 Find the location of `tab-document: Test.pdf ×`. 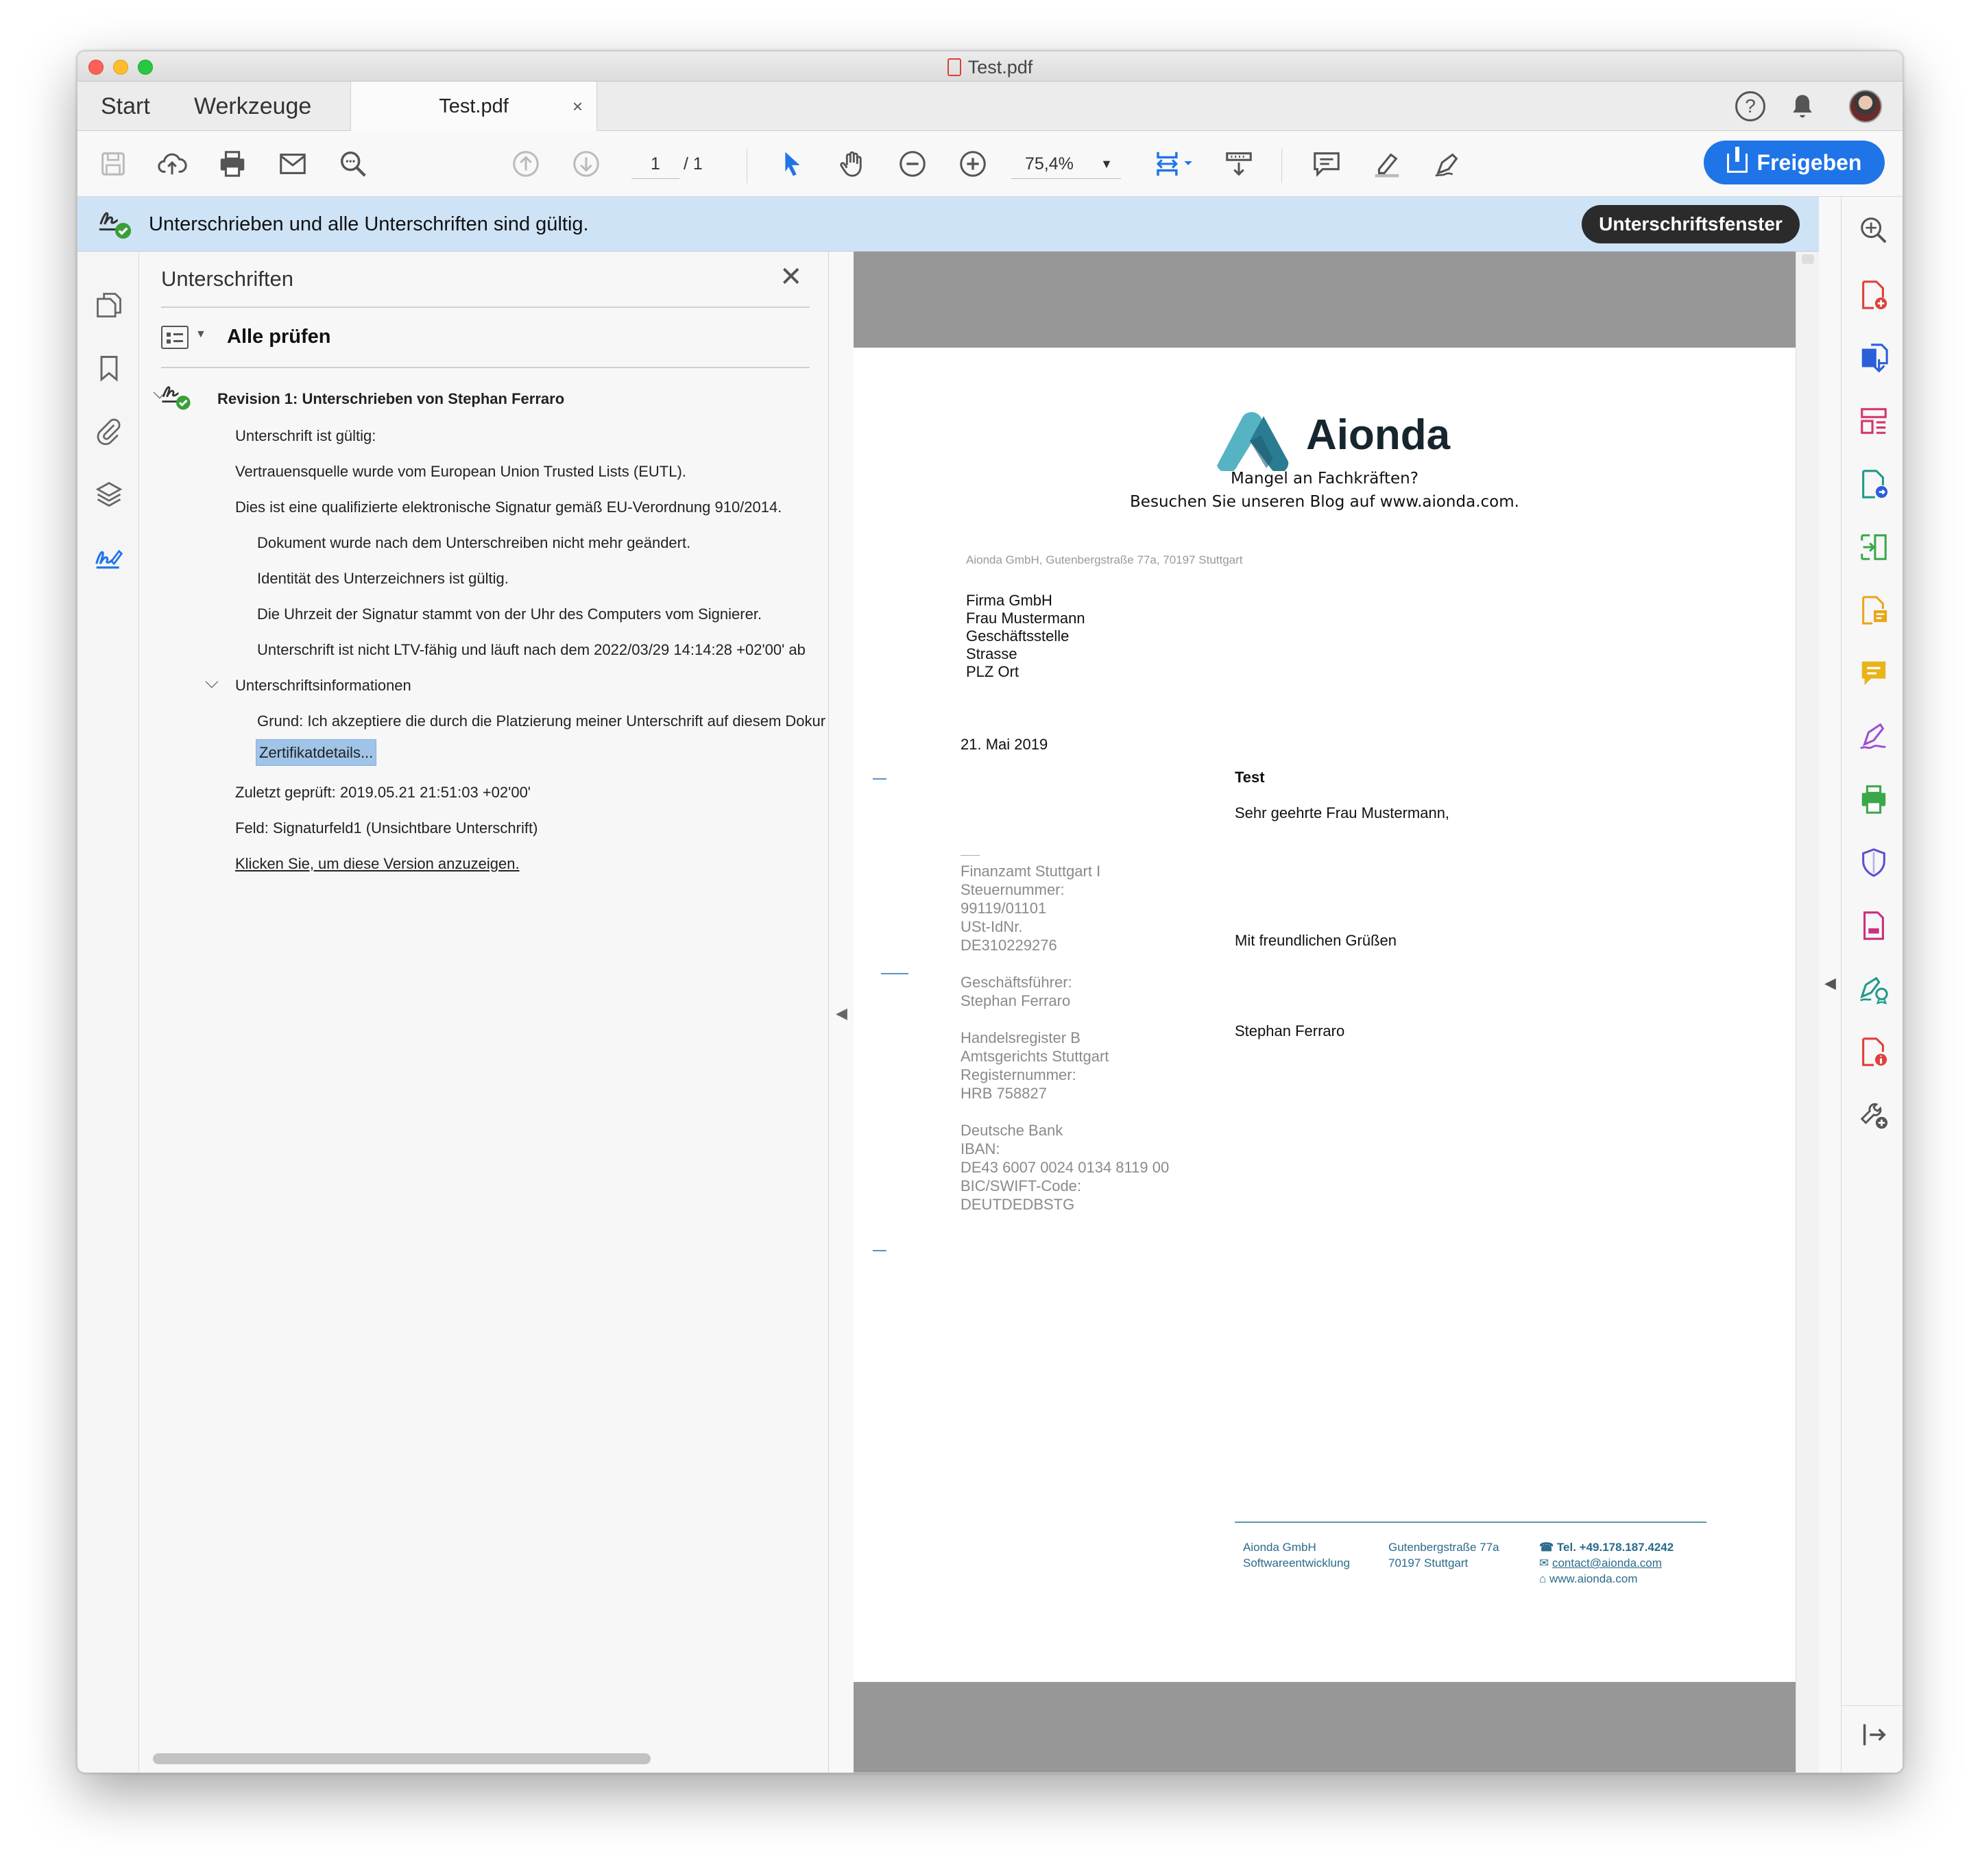

tab-document: Test.pdf × is located at coordinates (473, 107).